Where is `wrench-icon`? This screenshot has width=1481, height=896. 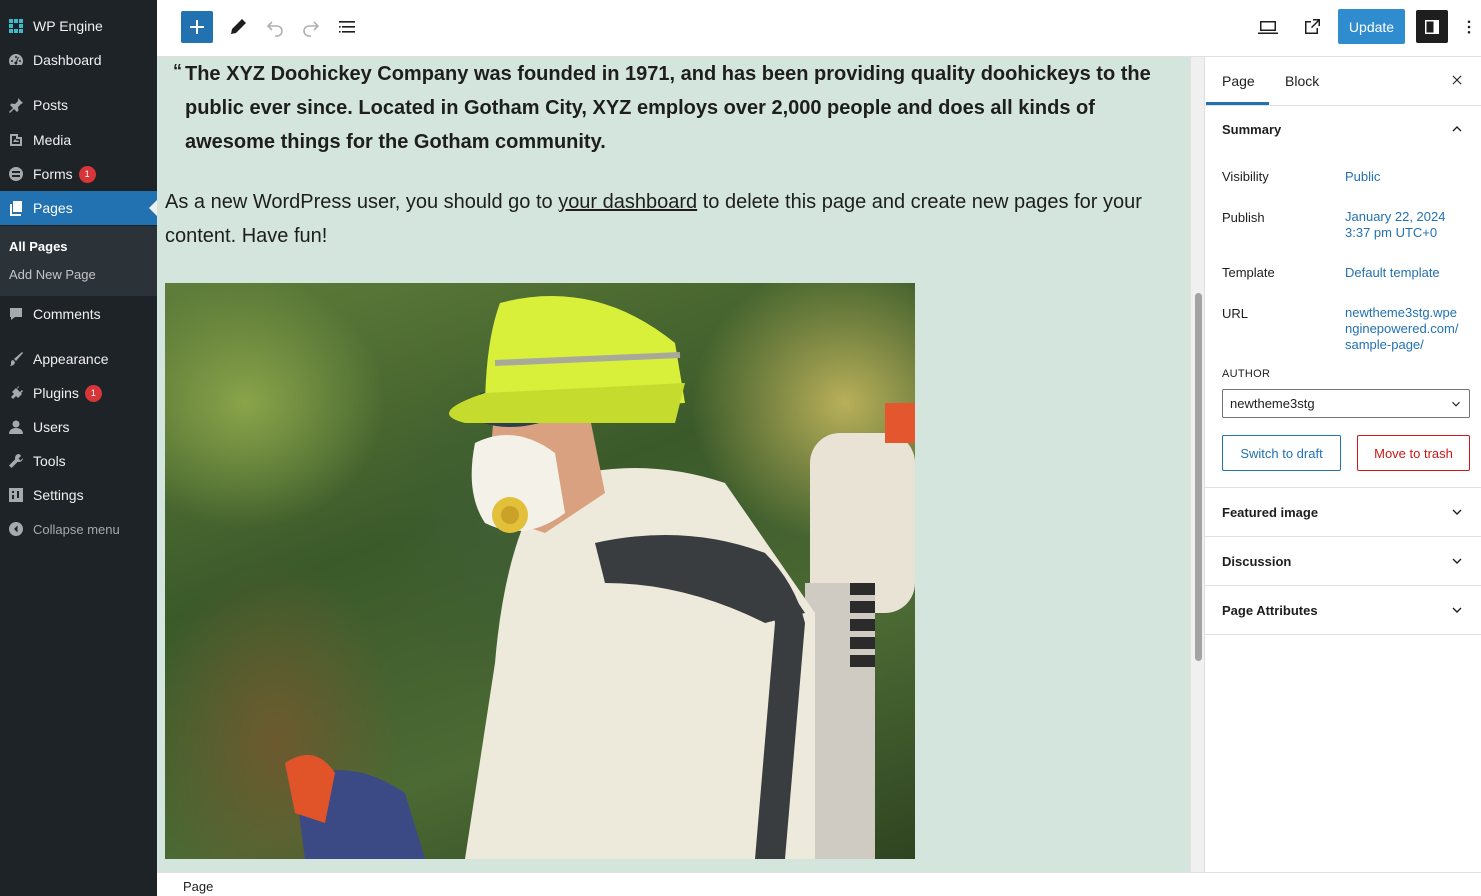
wrench-icon is located at coordinates (16, 461).